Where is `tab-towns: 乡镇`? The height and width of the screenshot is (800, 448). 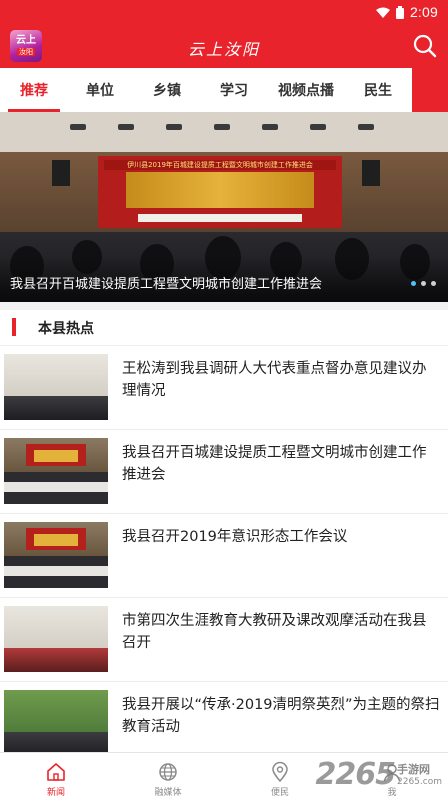 tab-towns: 乡镇 is located at coordinates (167, 90).